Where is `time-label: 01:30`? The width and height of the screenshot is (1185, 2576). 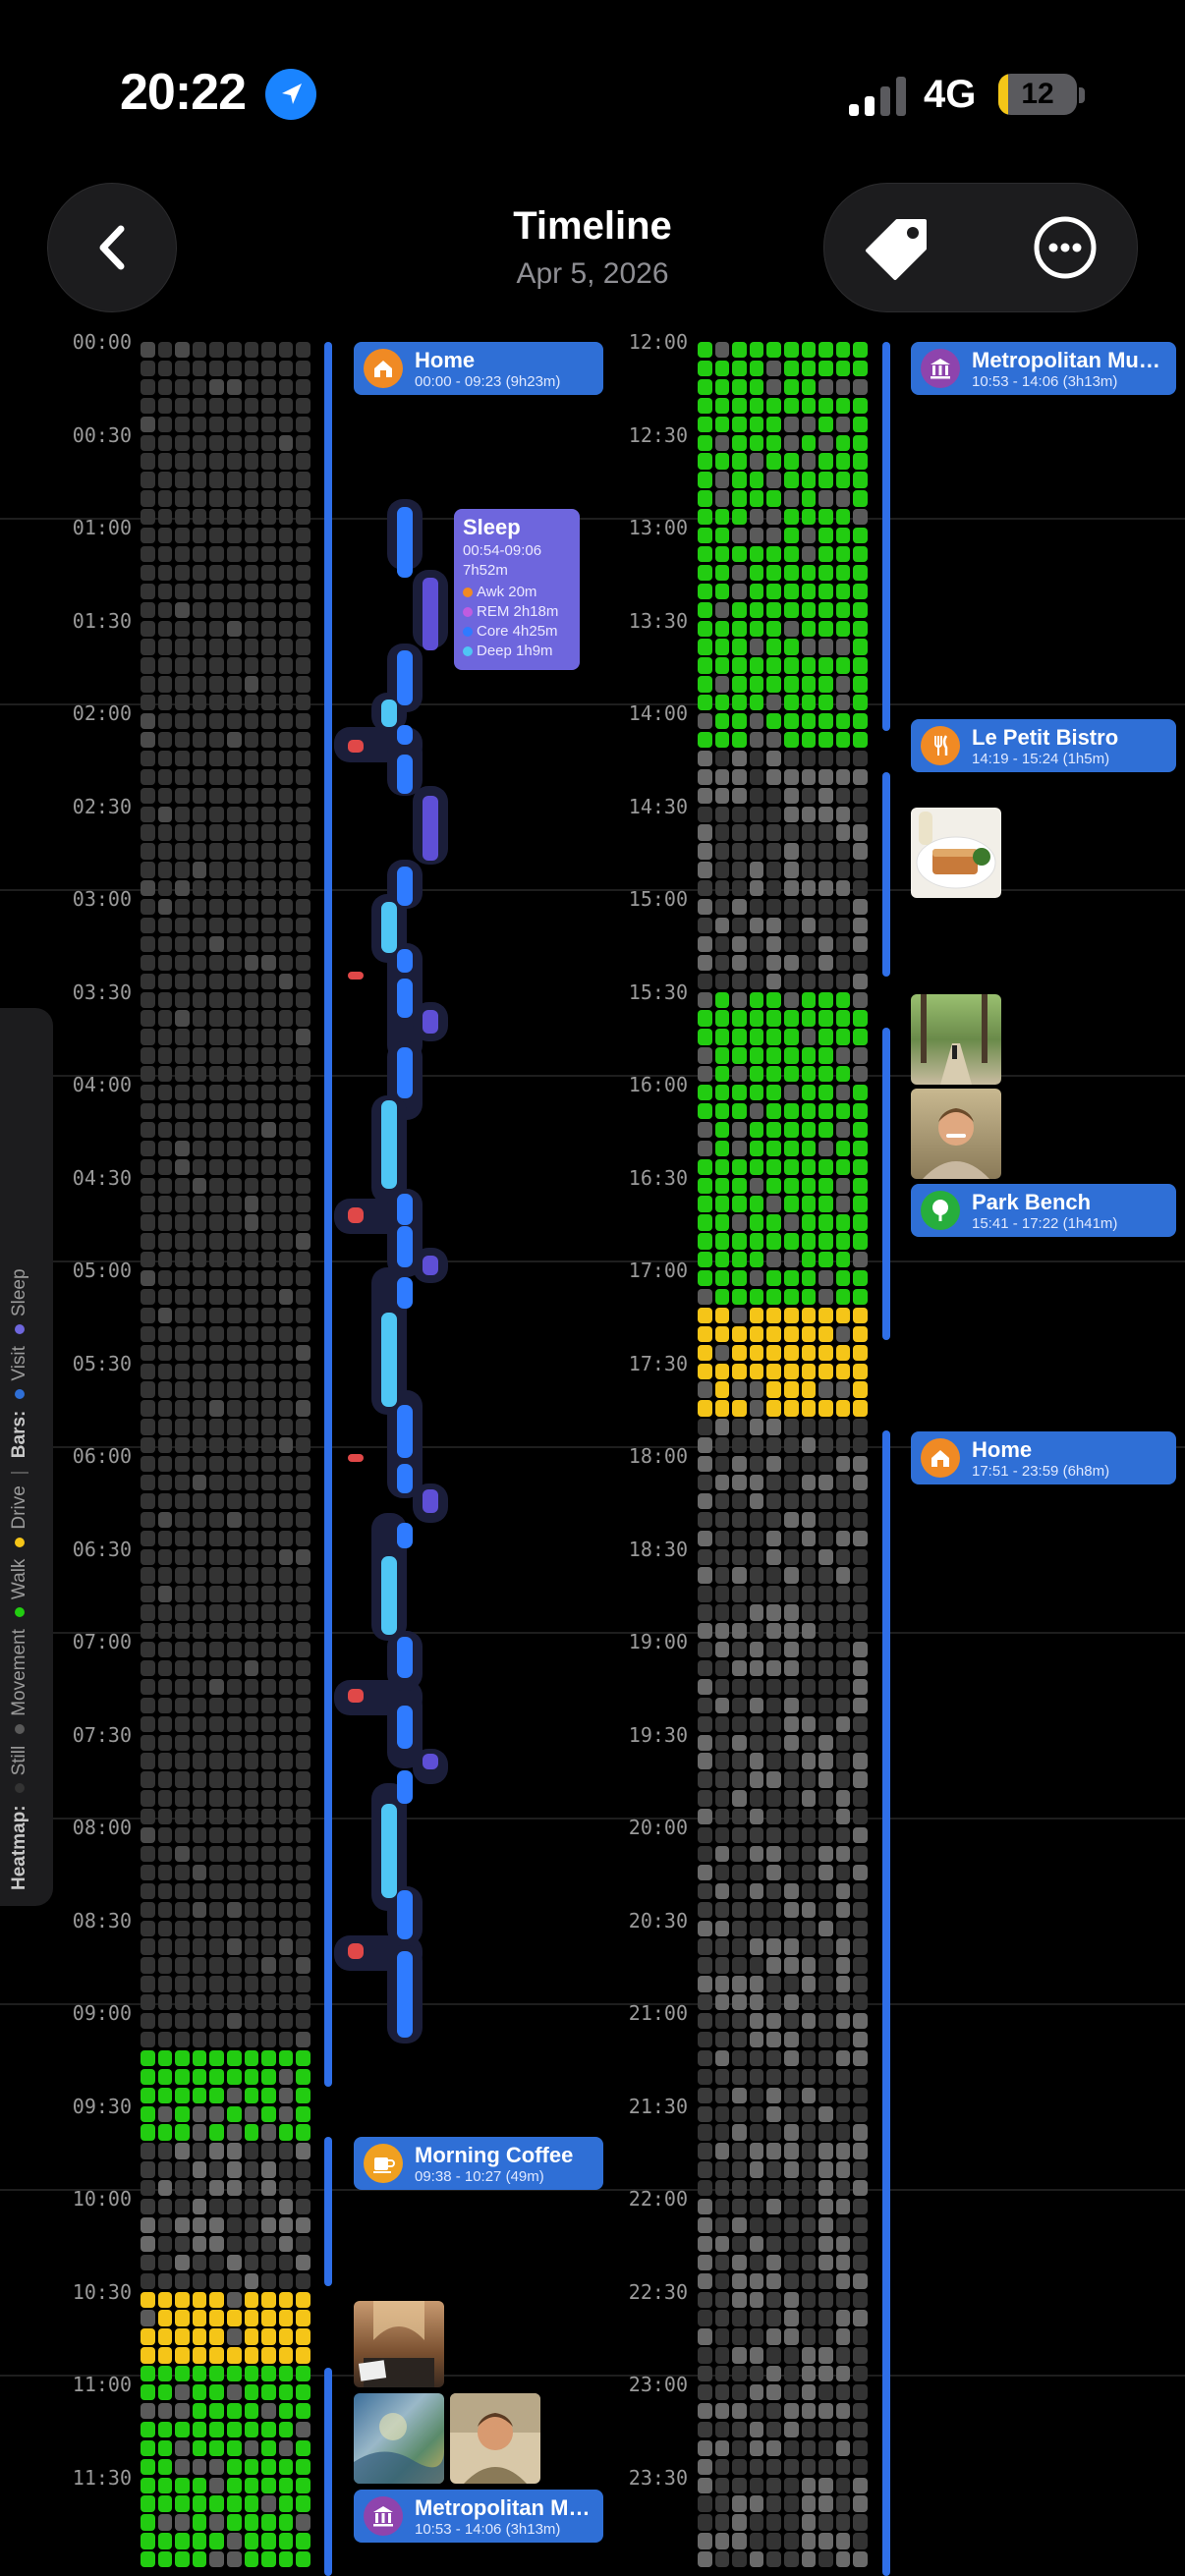 time-label: 01:30 is located at coordinates (102, 620).